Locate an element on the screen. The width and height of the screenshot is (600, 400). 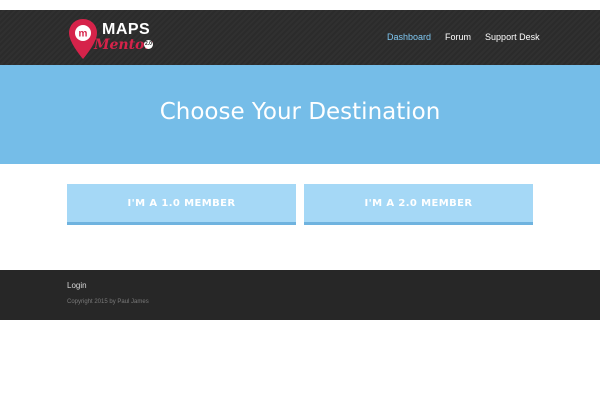
logo-version-badge: 2.0 is located at coordinates (148, 44).